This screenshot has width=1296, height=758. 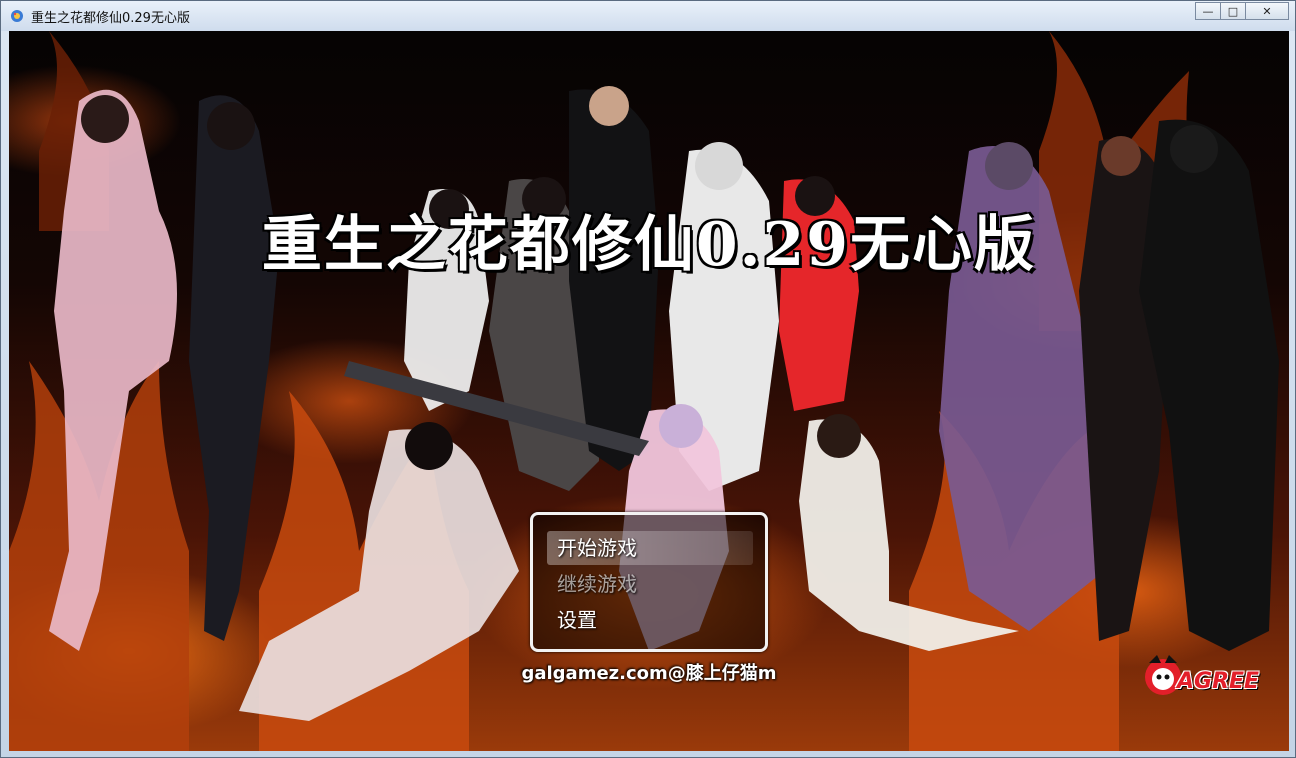 I want to click on maximize-button: □, so click(x=1233, y=11).